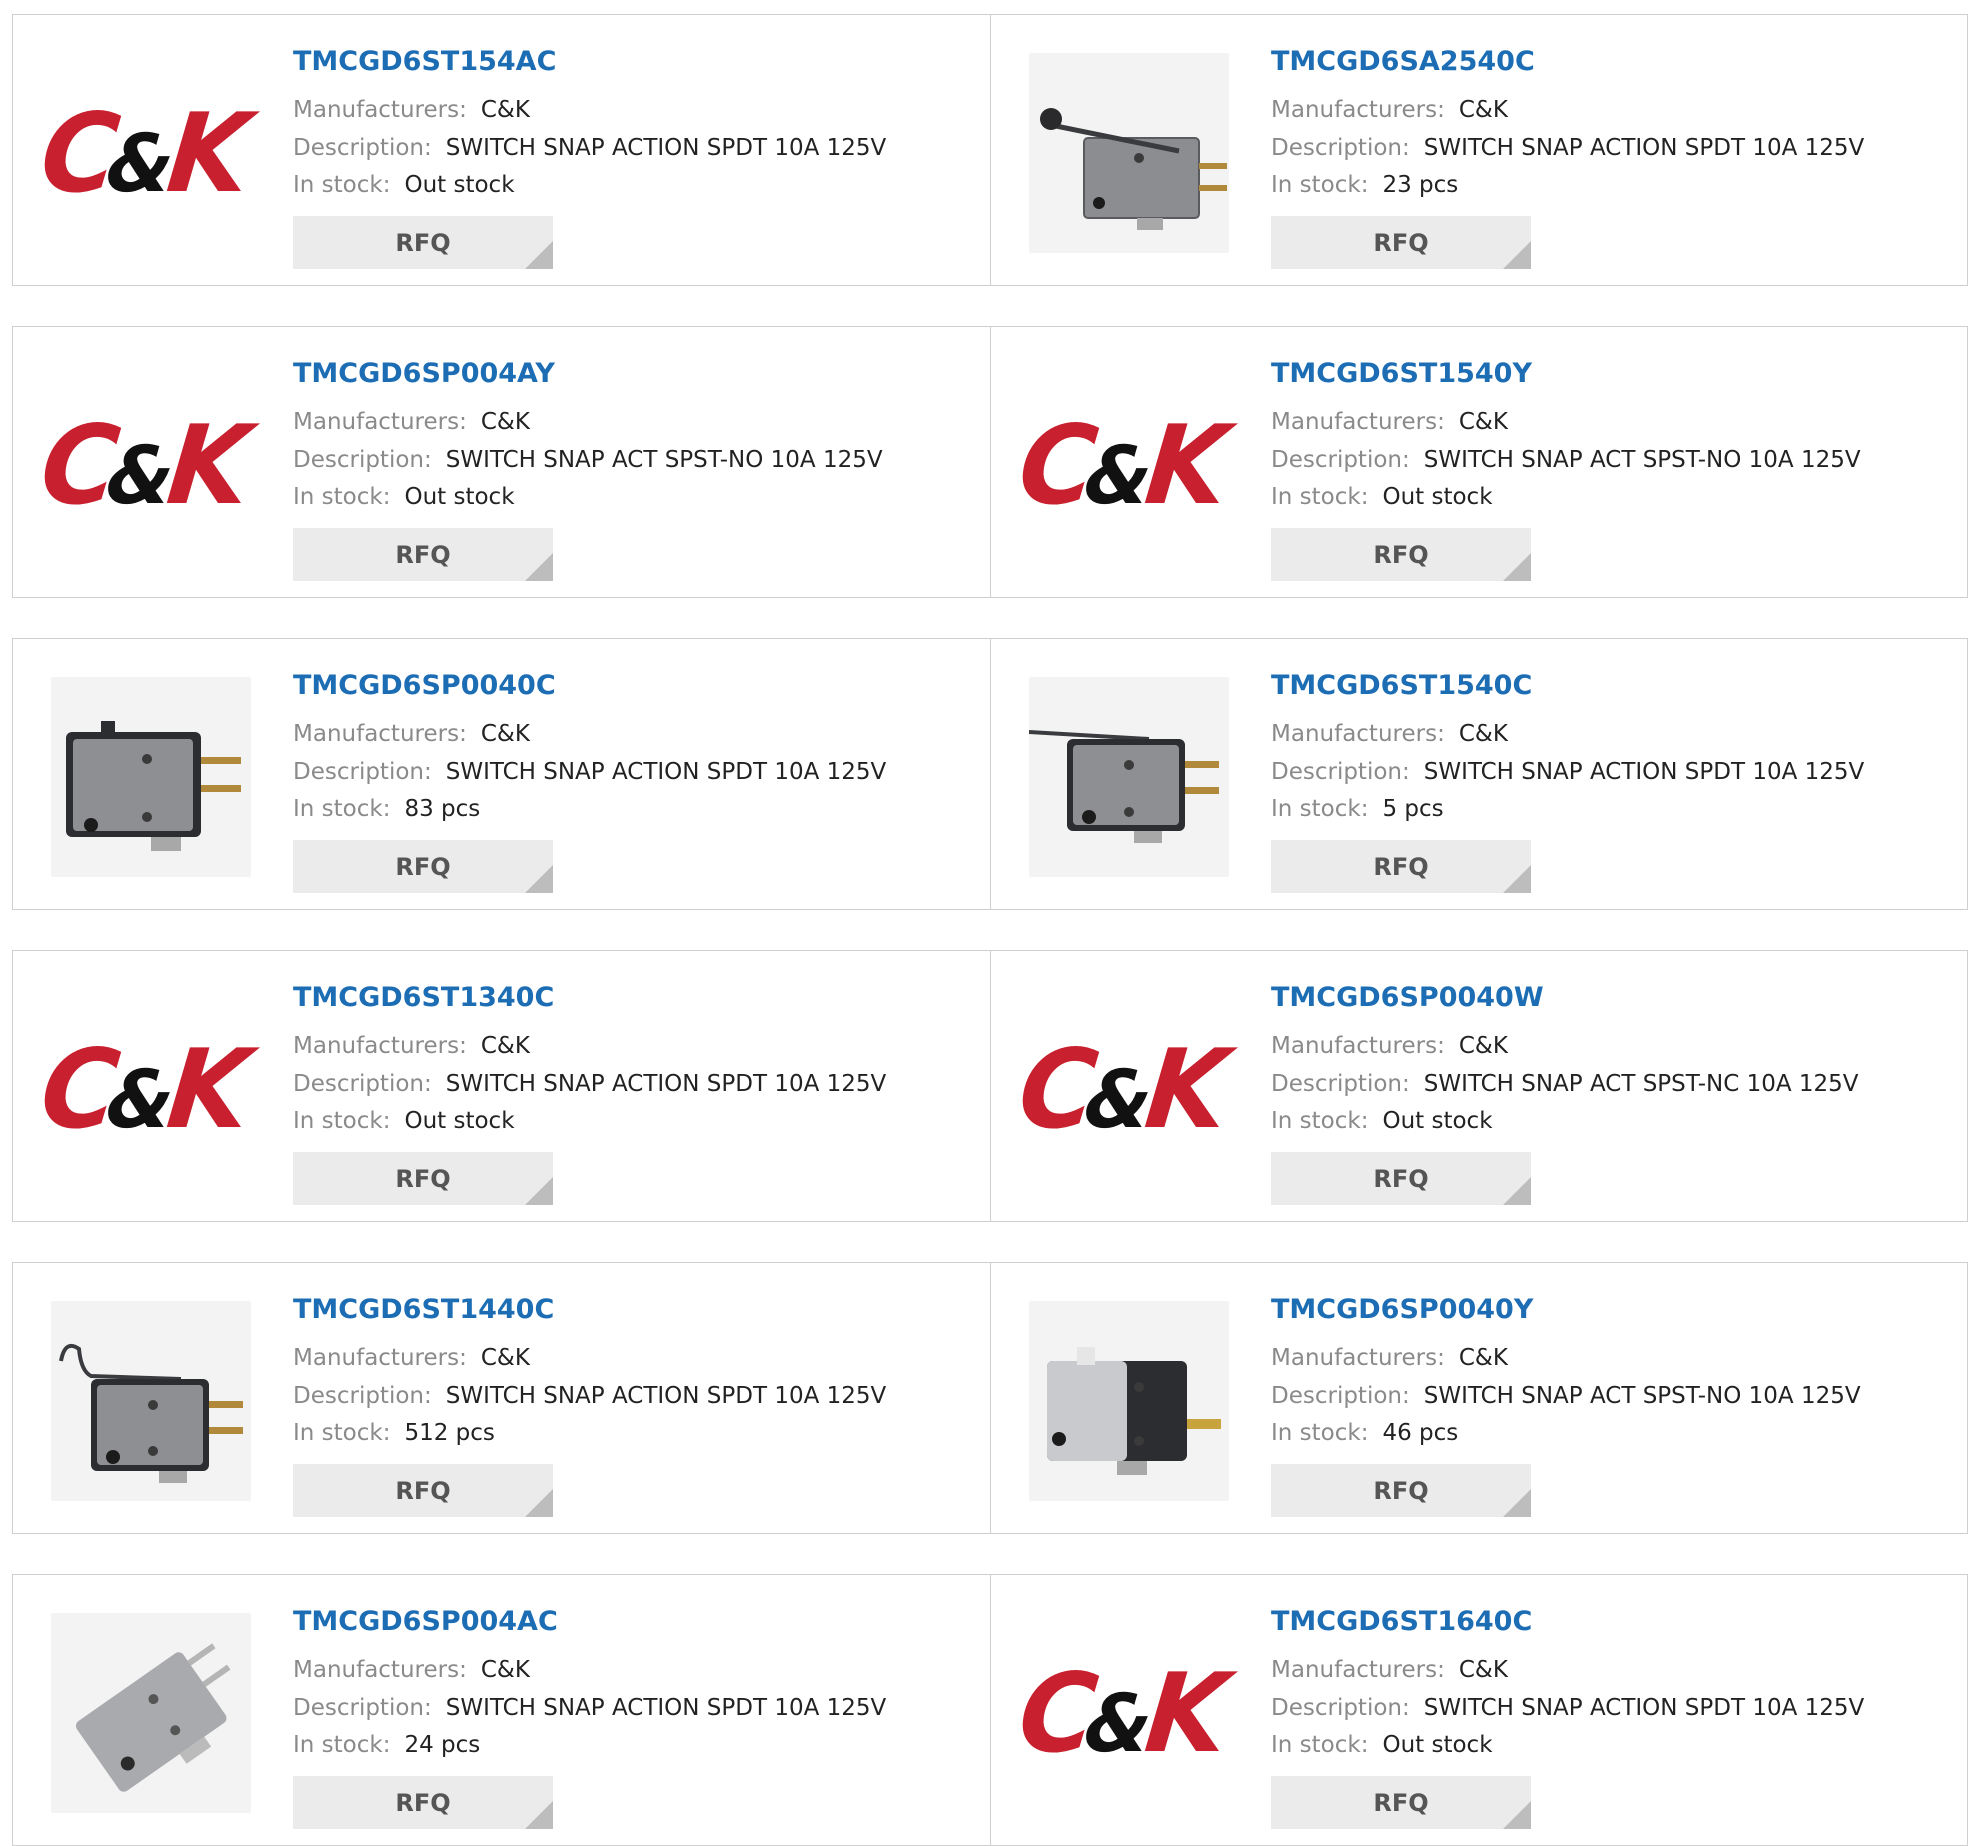  Describe the element at coordinates (1364, 185) in the screenshot. I see `stock: In stock: 23 pcs` at that location.